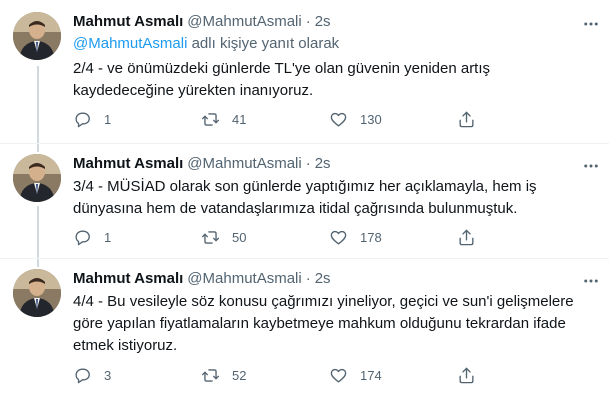 The width and height of the screenshot is (609, 403). Describe the element at coordinates (108, 375) in the screenshot. I see `reply-count: 3` at that location.